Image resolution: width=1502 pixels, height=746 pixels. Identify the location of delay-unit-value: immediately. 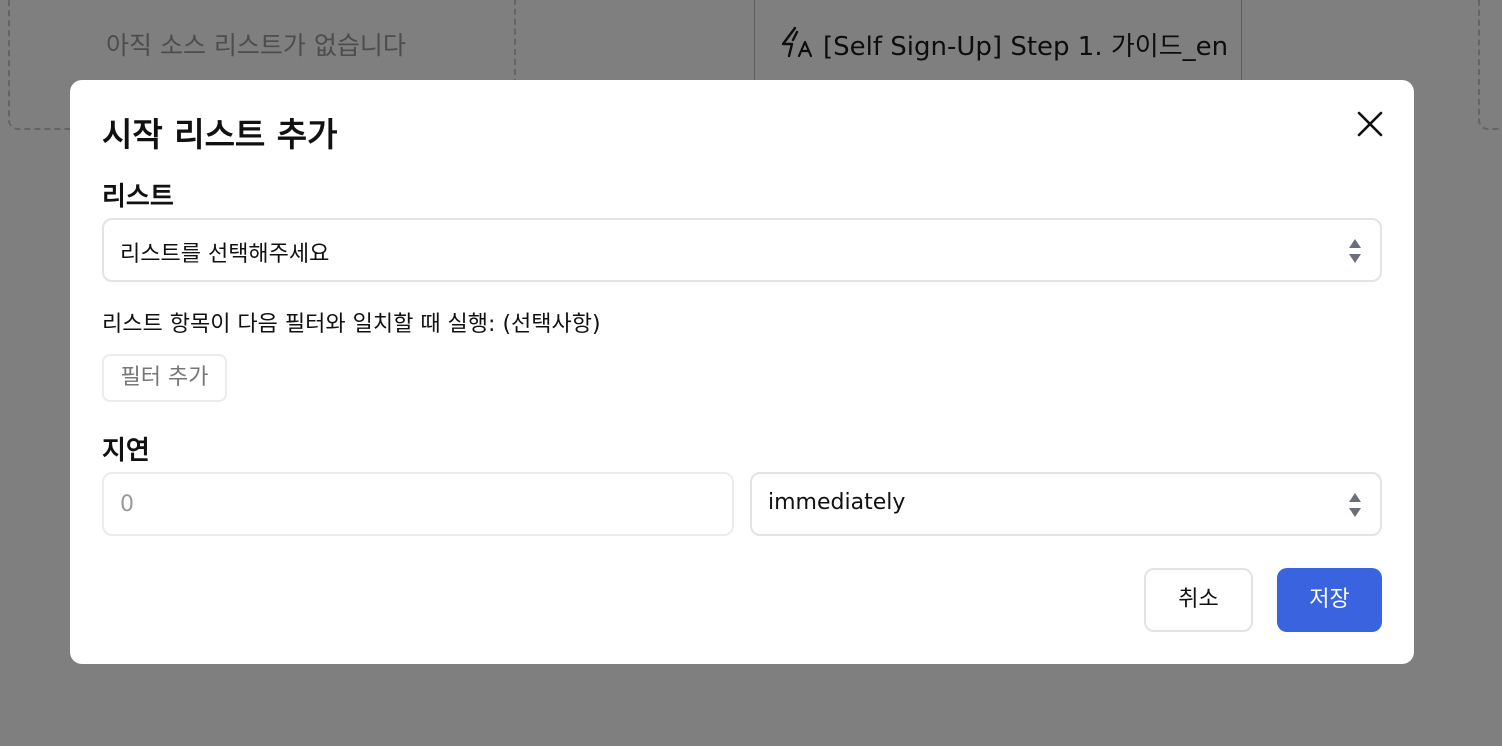
(837, 502).